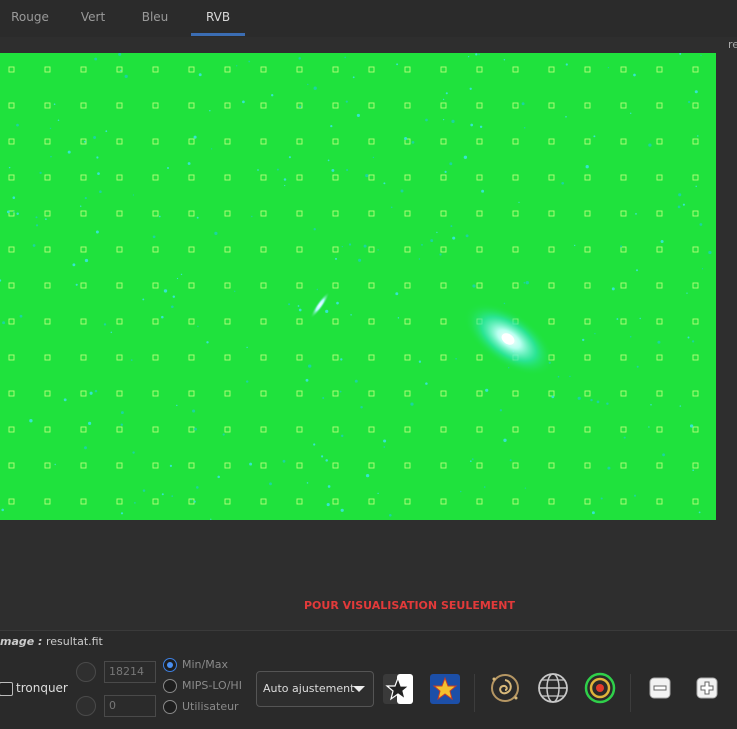 The image size is (737, 729). What do you see at coordinates (170, 665) in the screenshot?
I see `radio-minmax` at bounding box center [170, 665].